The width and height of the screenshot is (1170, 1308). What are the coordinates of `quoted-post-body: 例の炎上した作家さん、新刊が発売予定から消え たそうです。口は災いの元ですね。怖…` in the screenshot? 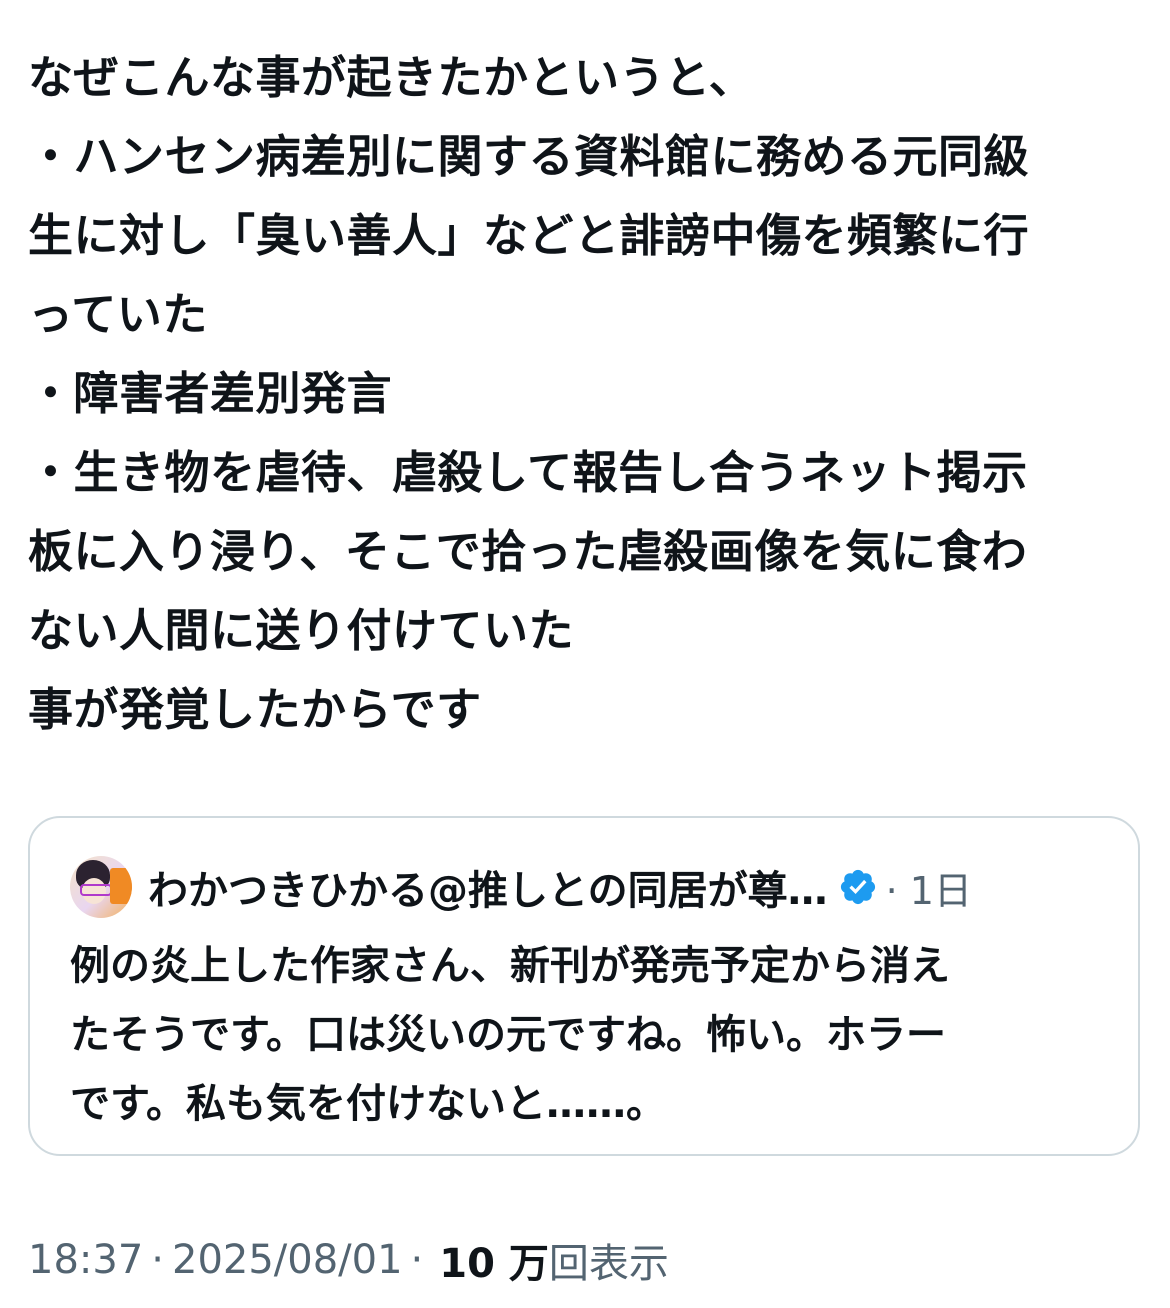 It's located at (575, 1035).